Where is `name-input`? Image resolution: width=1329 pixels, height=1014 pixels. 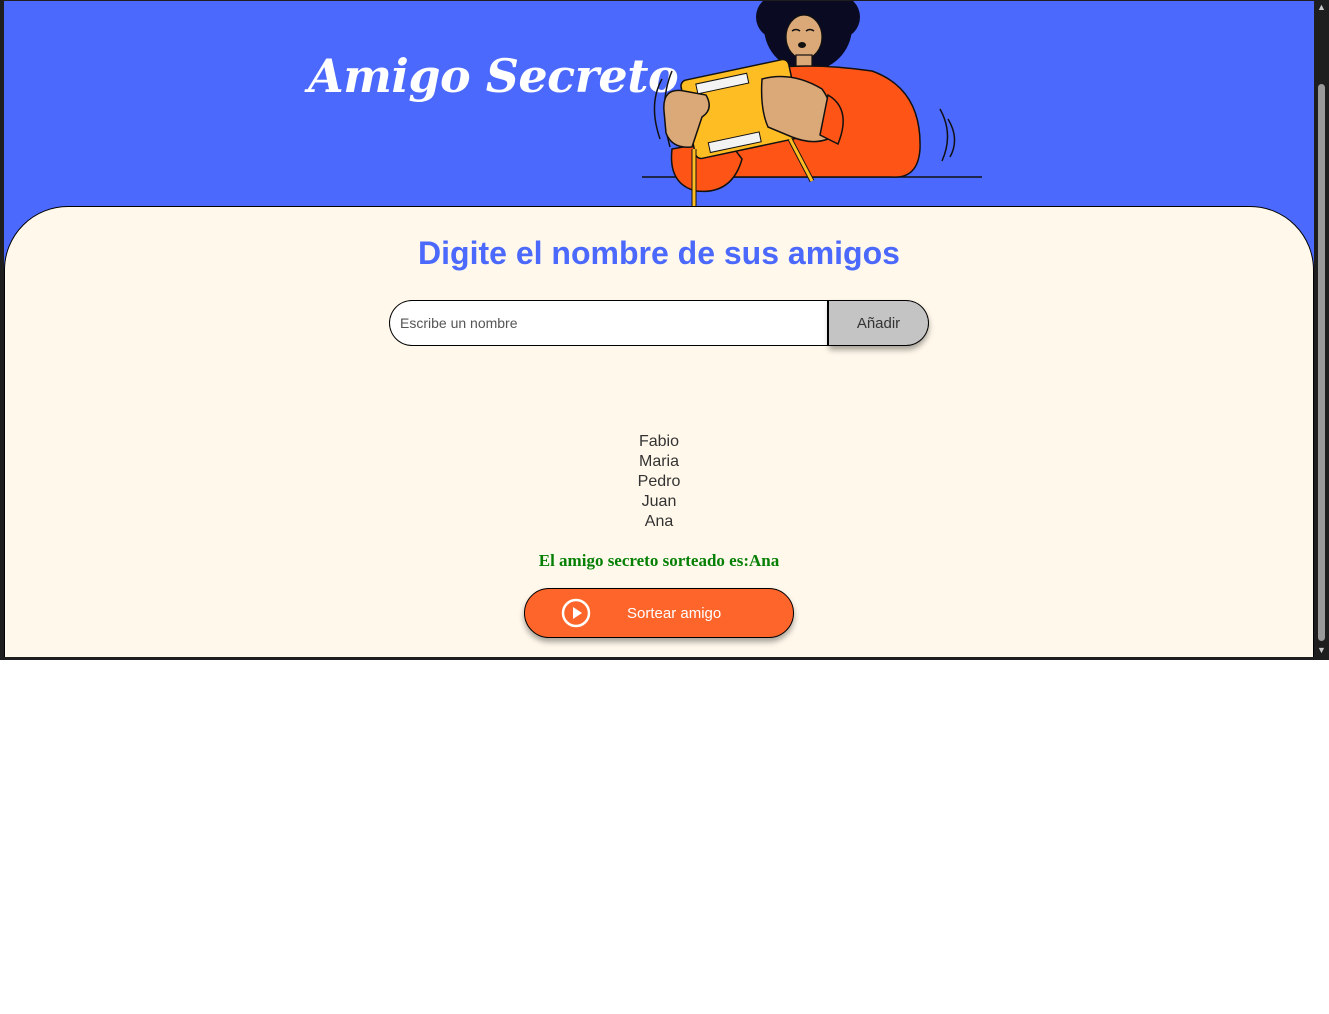 name-input is located at coordinates (609, 323).